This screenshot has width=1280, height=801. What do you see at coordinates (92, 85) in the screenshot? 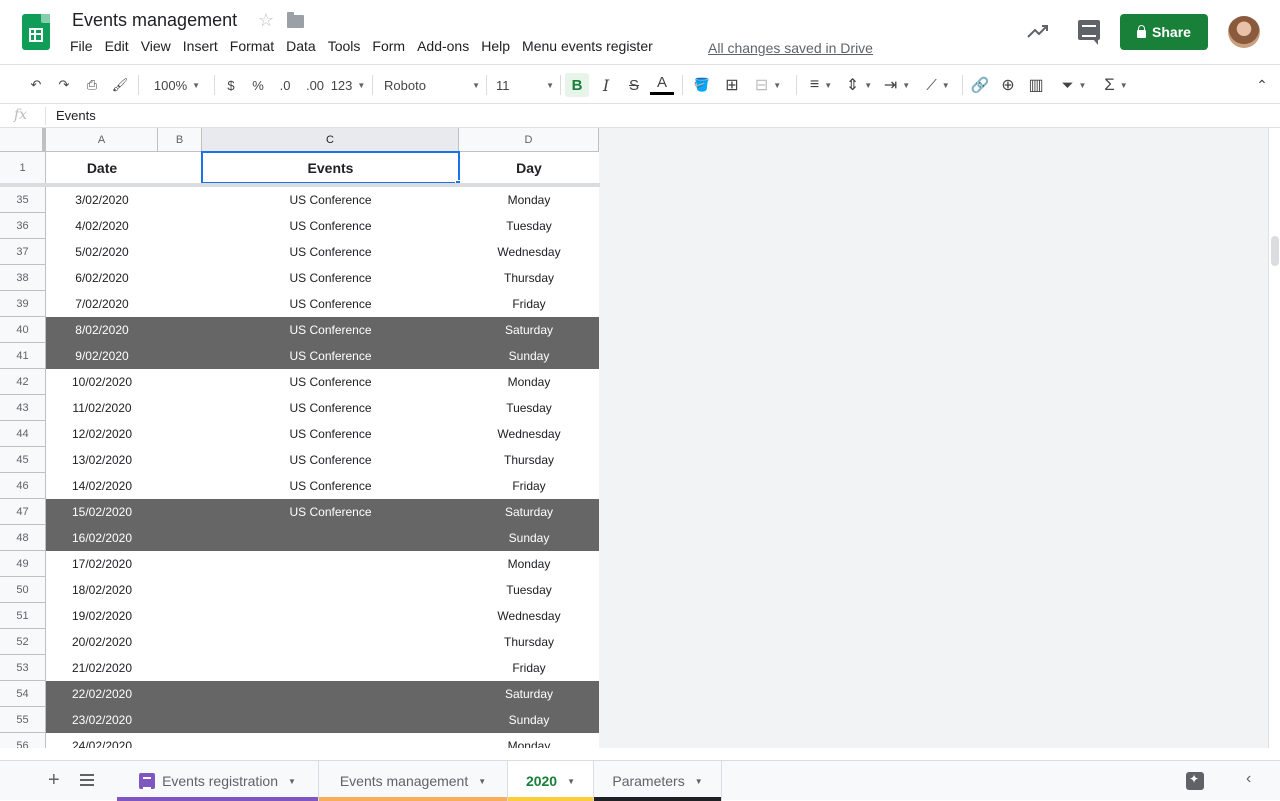
I see `print-icon: ⎙` at bounding box center [92, 85].